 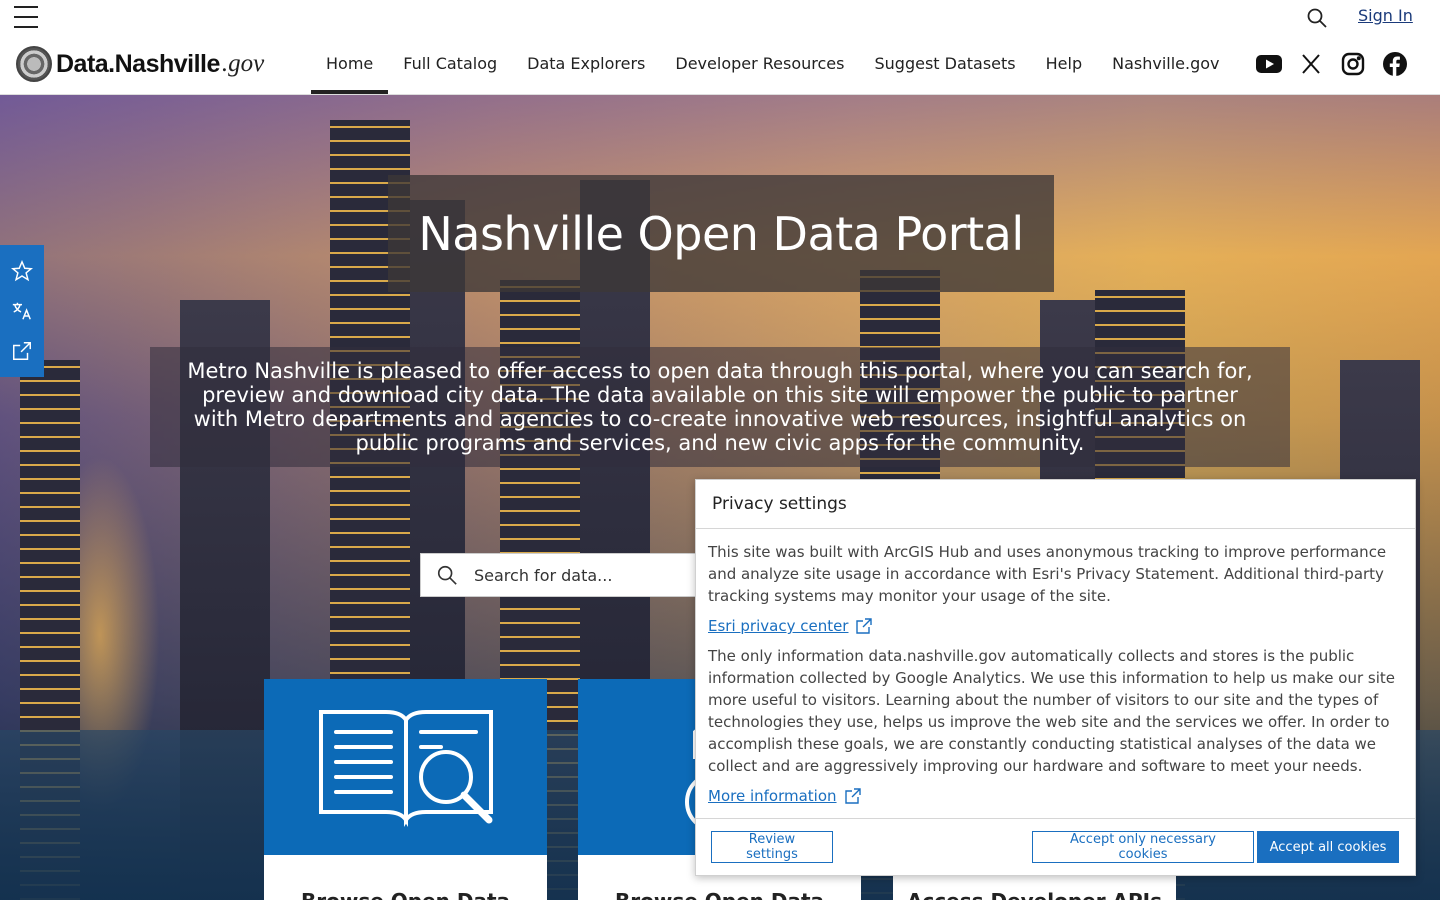 I want to click on book-search-icon, so click(x=405, y=767).